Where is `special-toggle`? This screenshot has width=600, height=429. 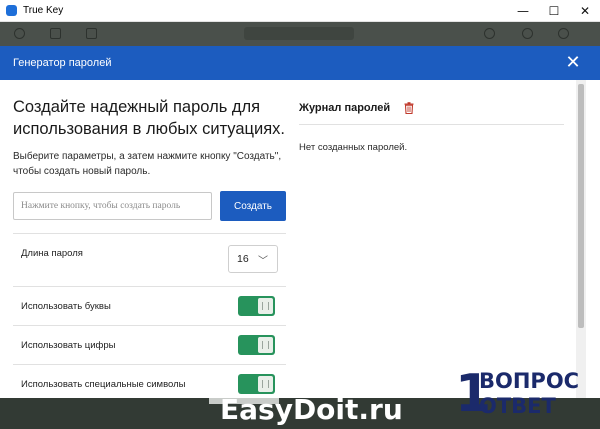
special-toggle is located at coordinates (256, 384).